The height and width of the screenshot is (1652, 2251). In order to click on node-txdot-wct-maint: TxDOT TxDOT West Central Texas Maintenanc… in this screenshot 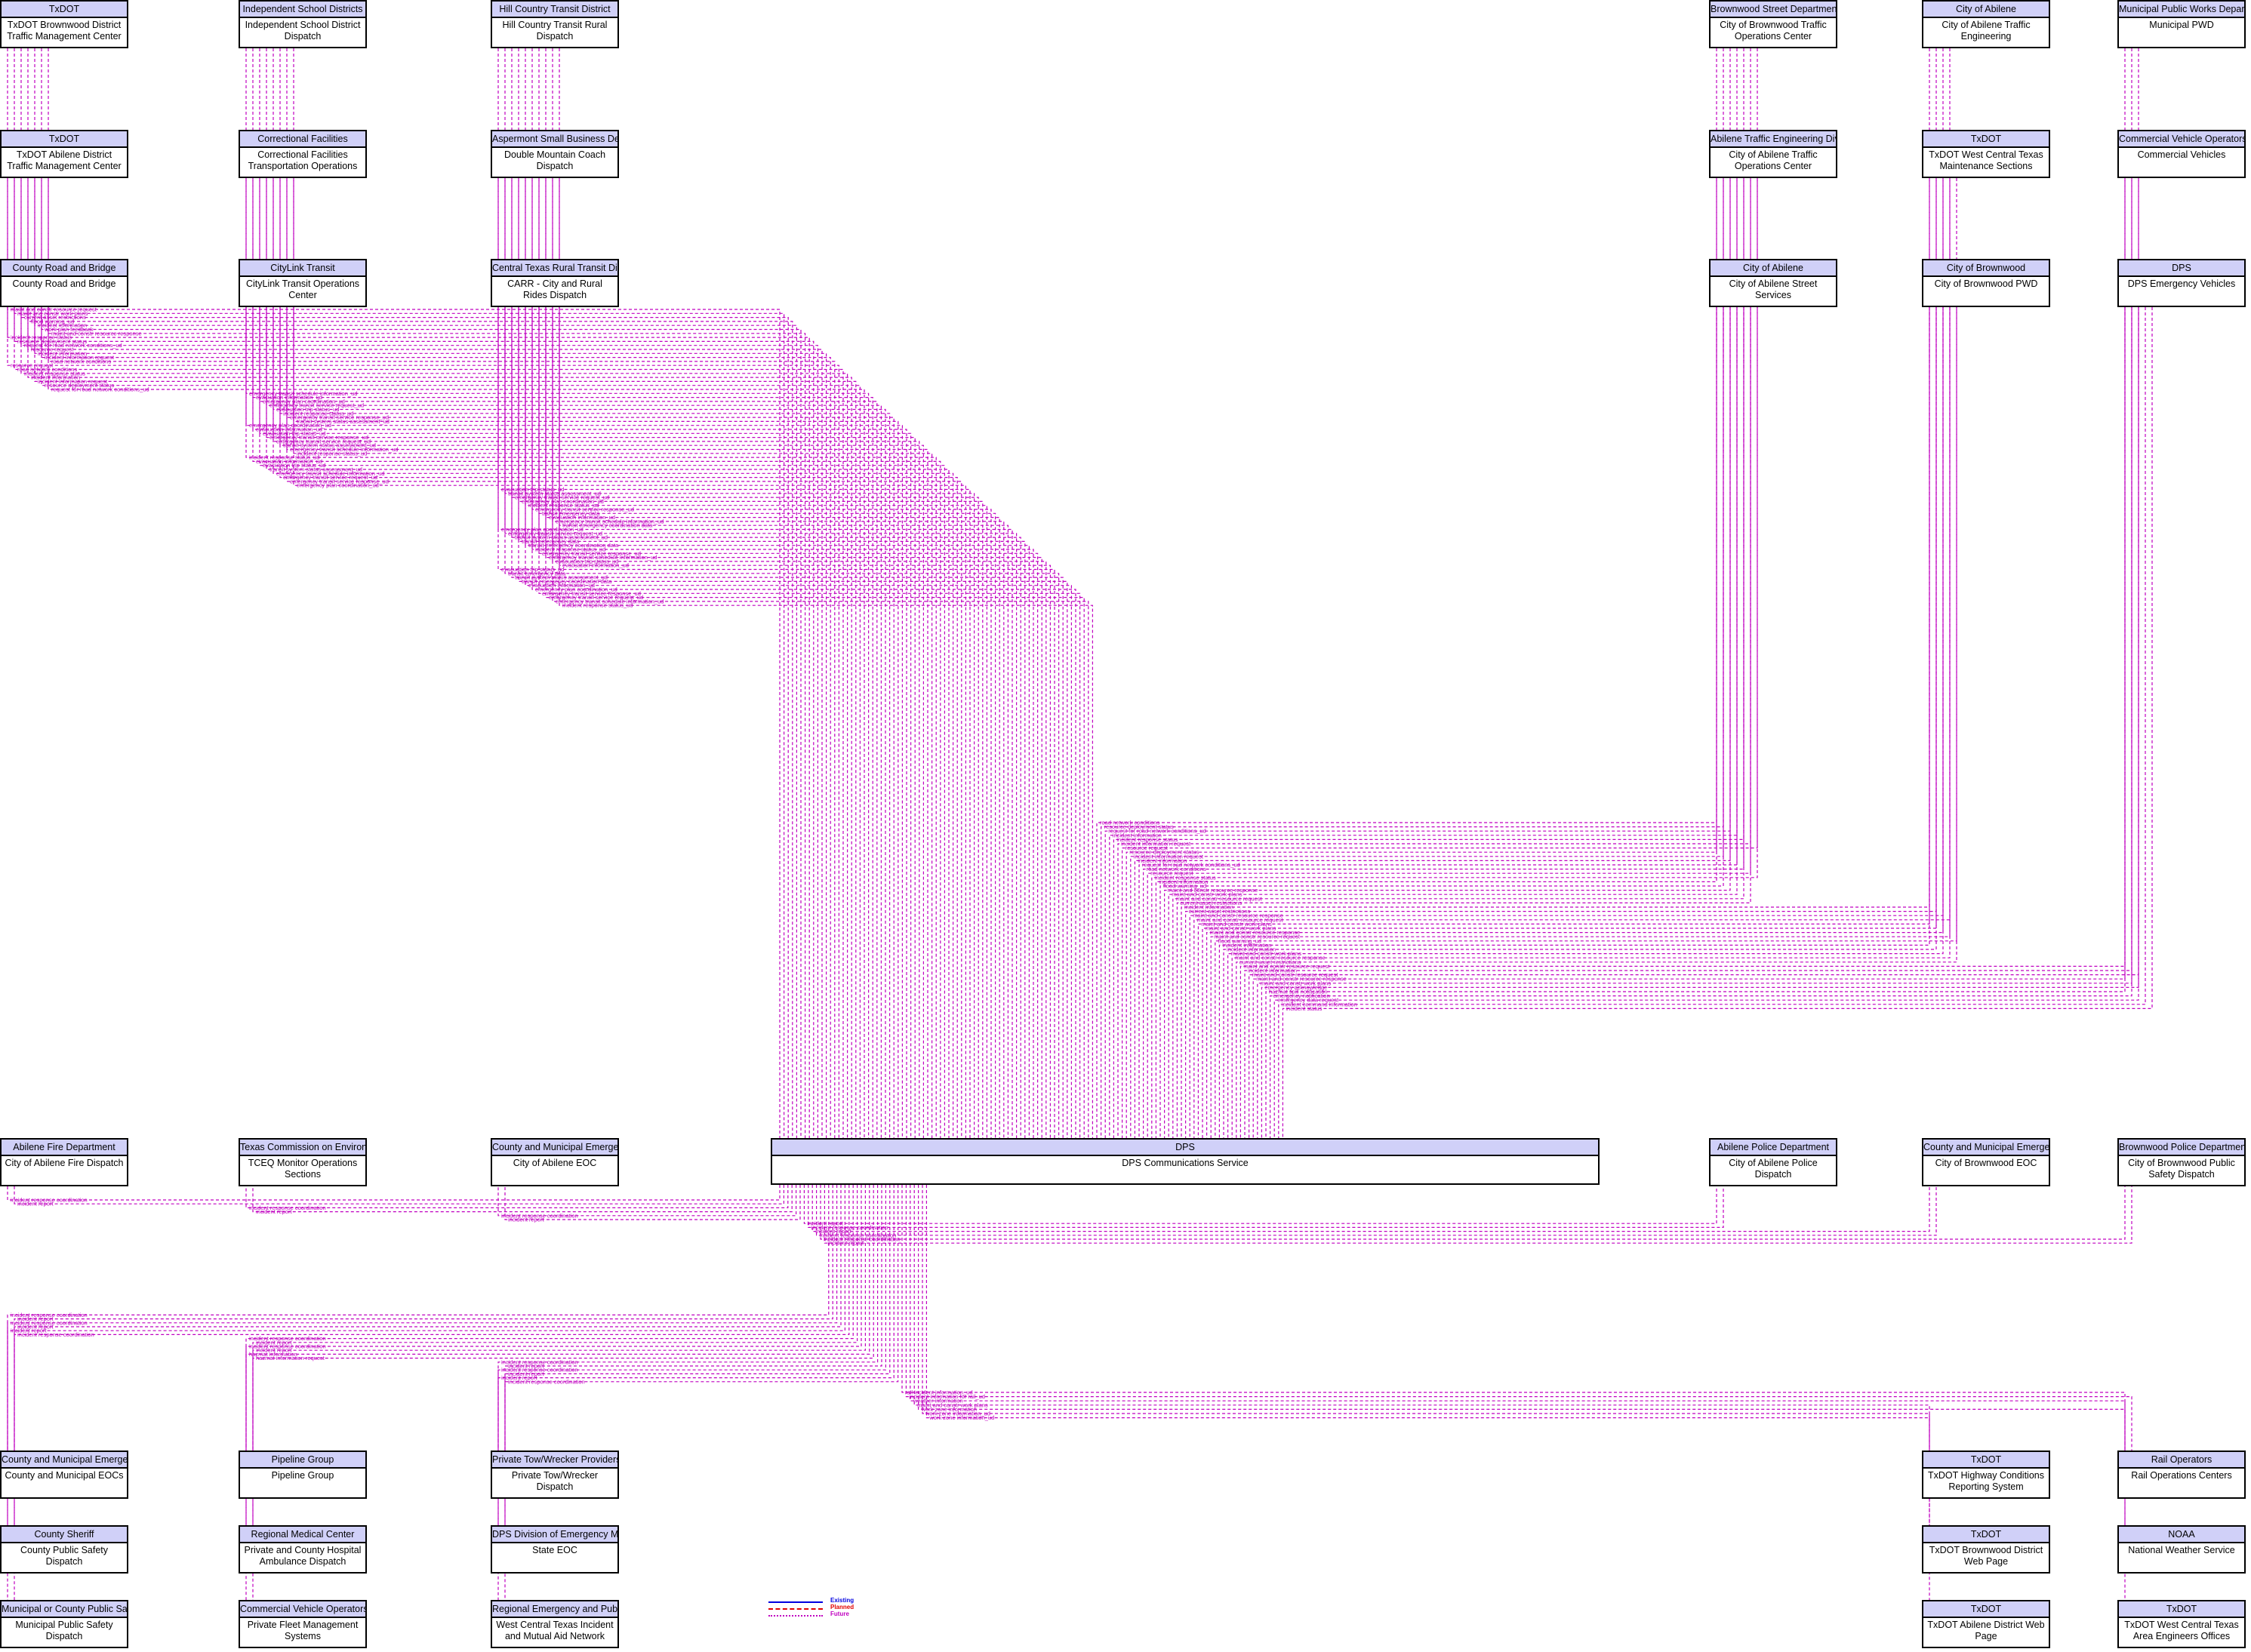, I will do `click(1986, 154)`.